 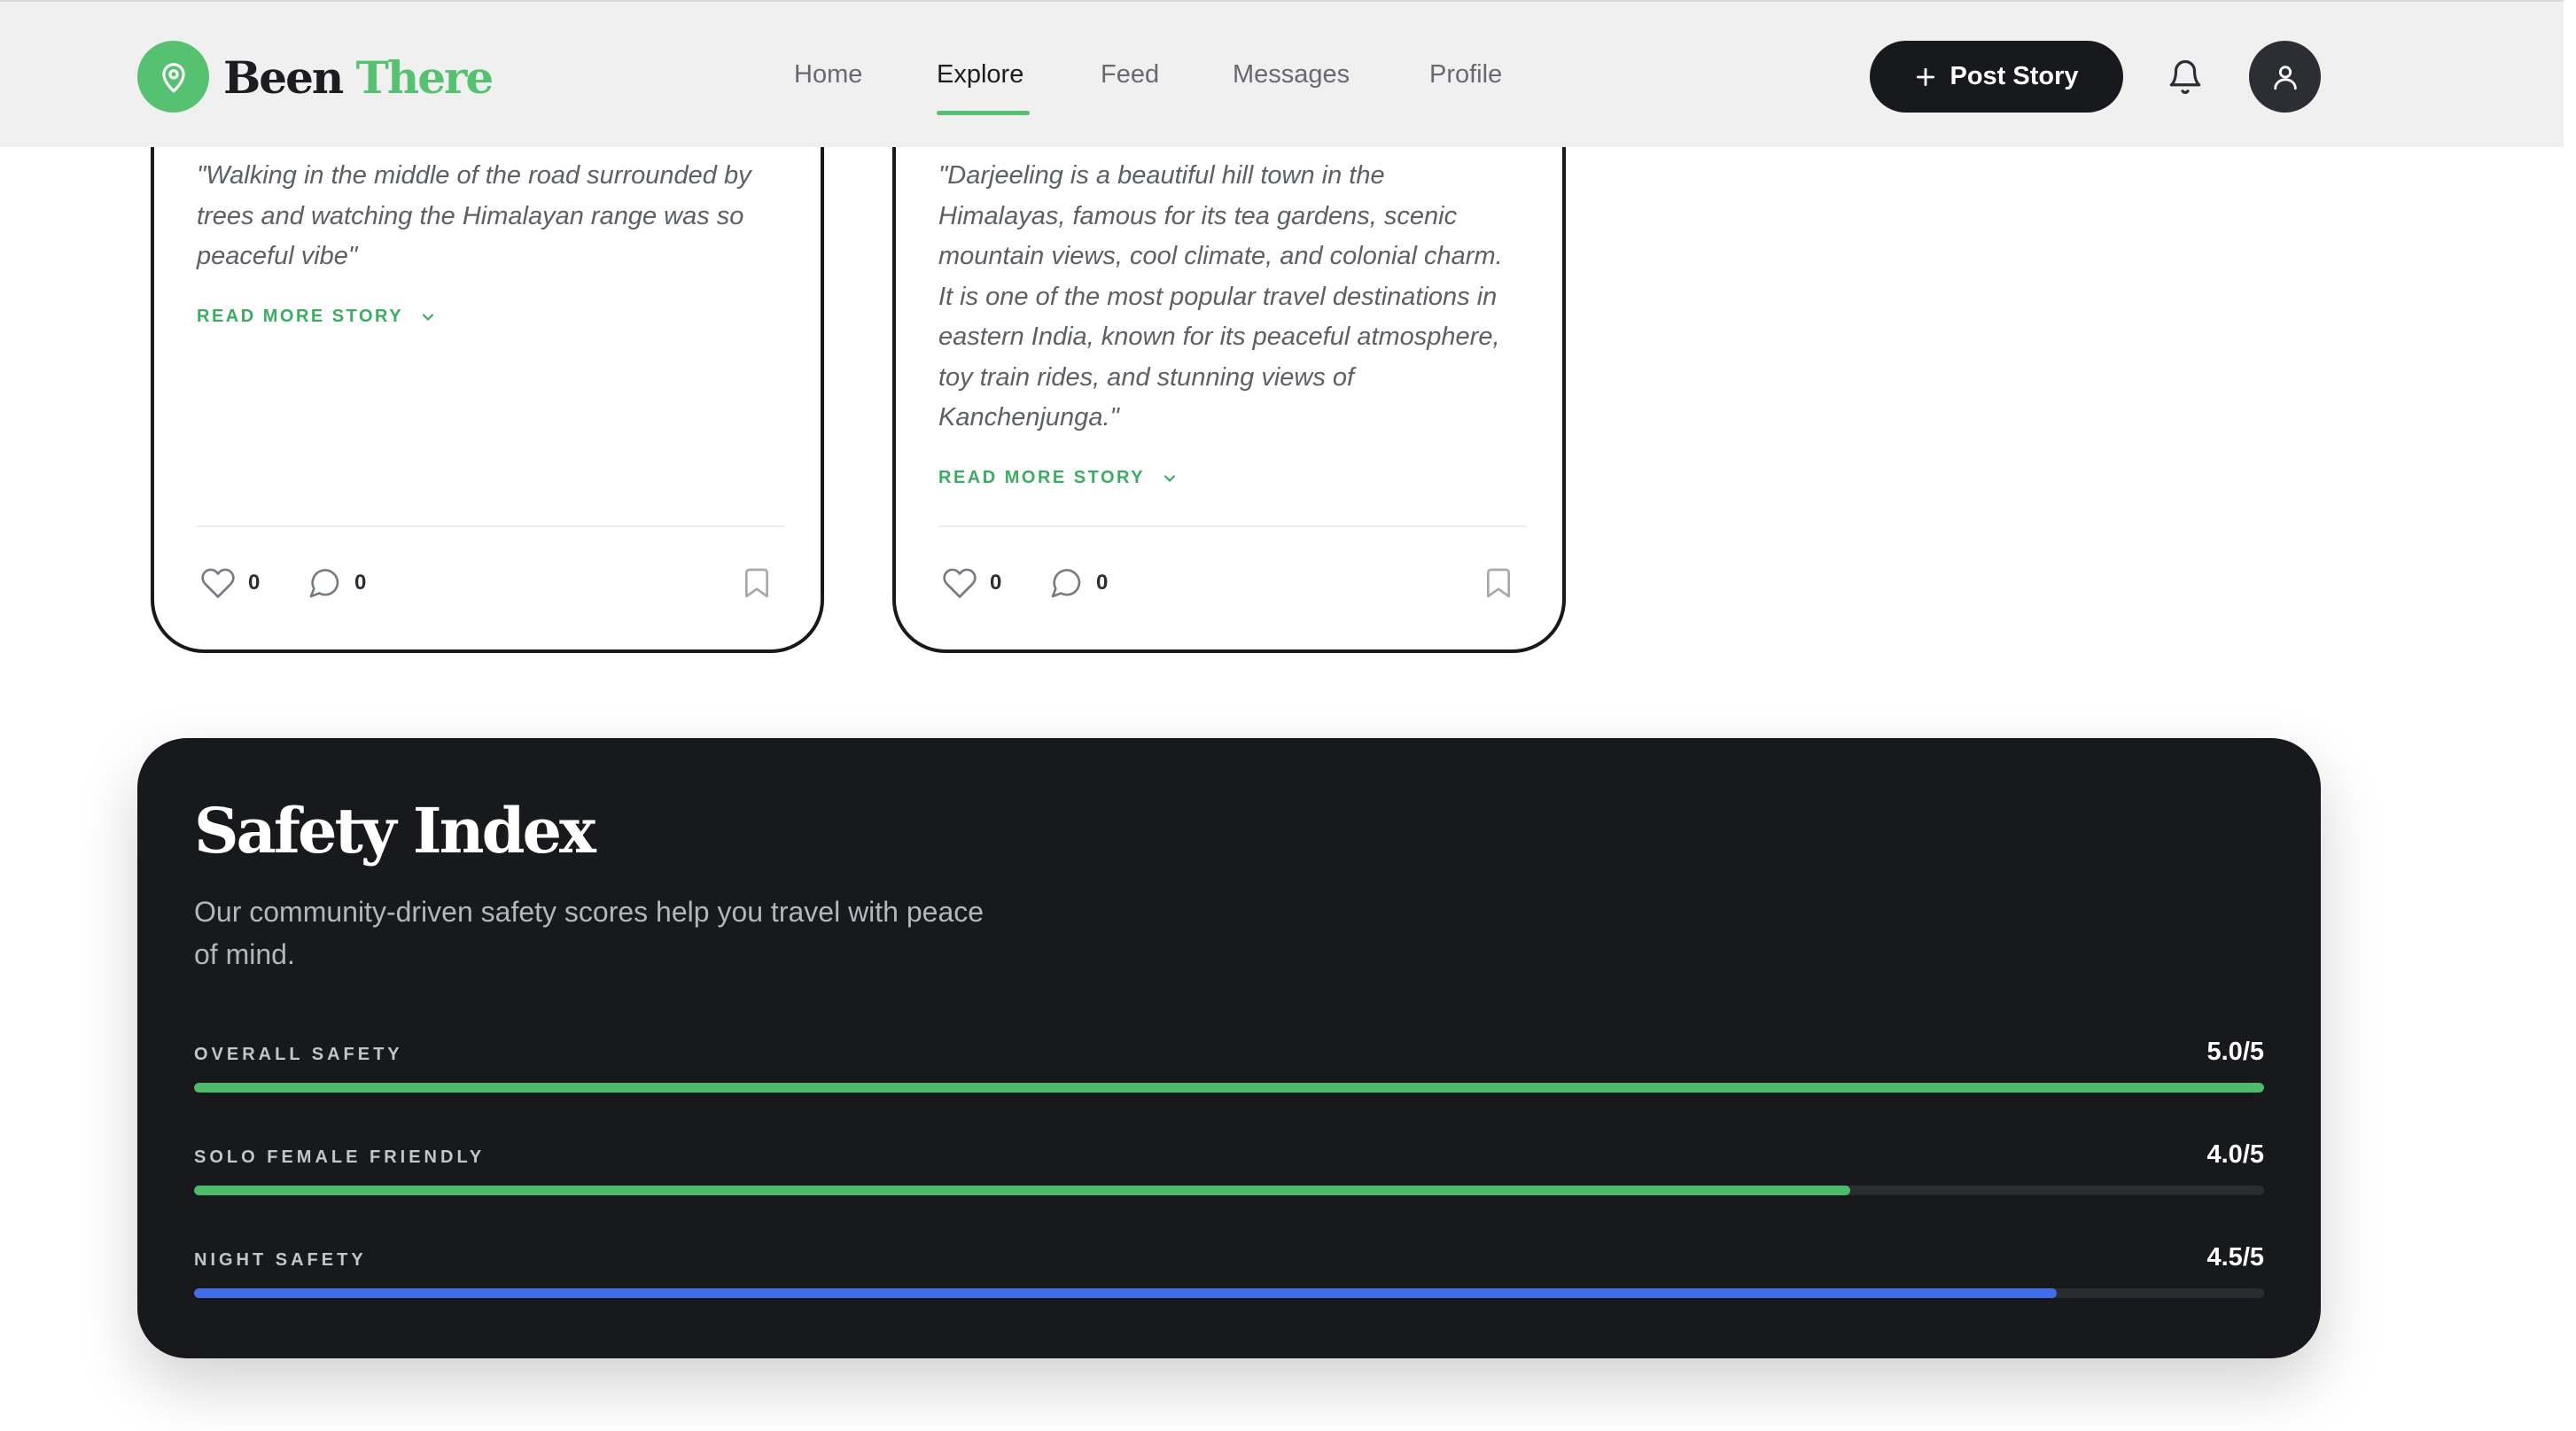 What do you see at coordinates (980, 74) in the screenshot?
I see `nav-link-explore: Explore` at bounding box center [980, 74].